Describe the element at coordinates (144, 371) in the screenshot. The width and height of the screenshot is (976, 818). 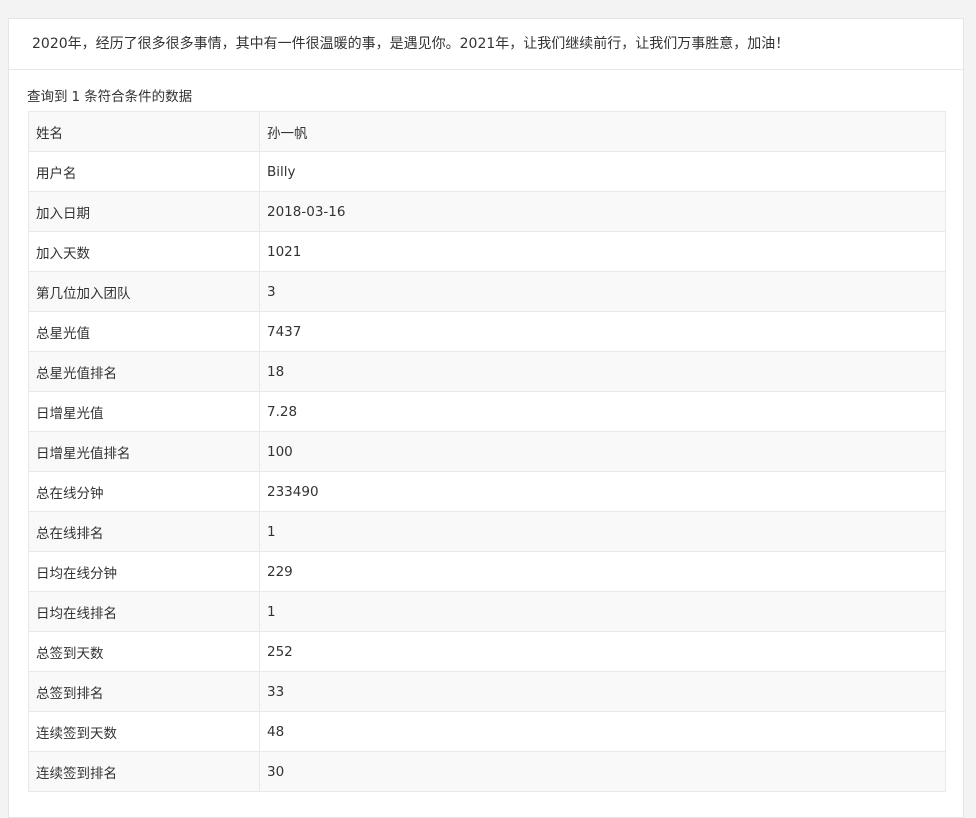
I see `row-label: 总星光值排名` at that location.